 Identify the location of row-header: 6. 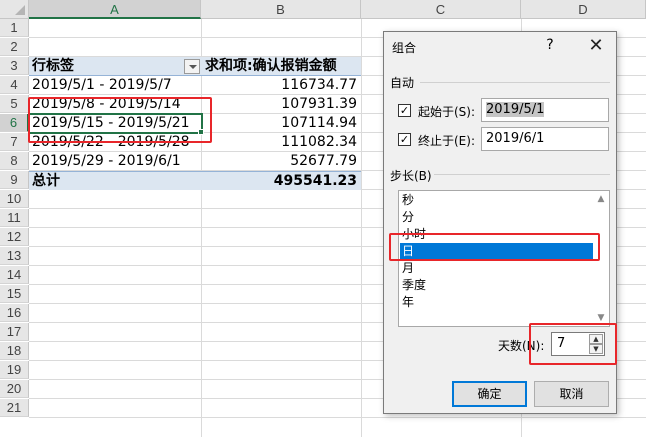
(14, 123).